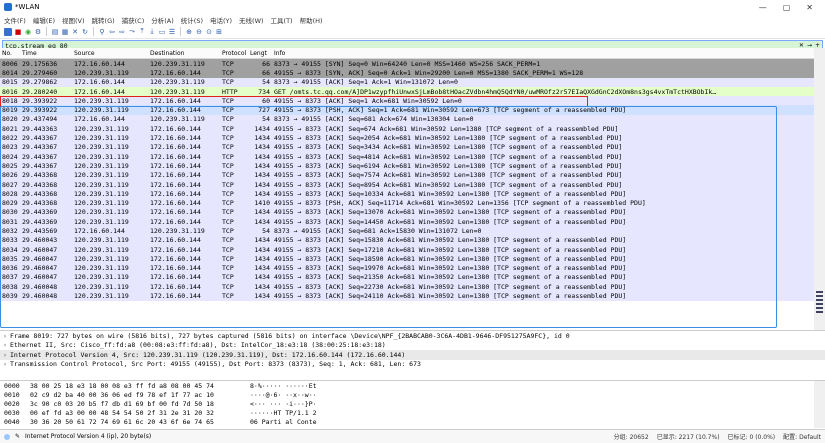  Describe the element at coordinates (162, 20) in the screenshot. I see `menu-analyze: 分析(A)` at that location.